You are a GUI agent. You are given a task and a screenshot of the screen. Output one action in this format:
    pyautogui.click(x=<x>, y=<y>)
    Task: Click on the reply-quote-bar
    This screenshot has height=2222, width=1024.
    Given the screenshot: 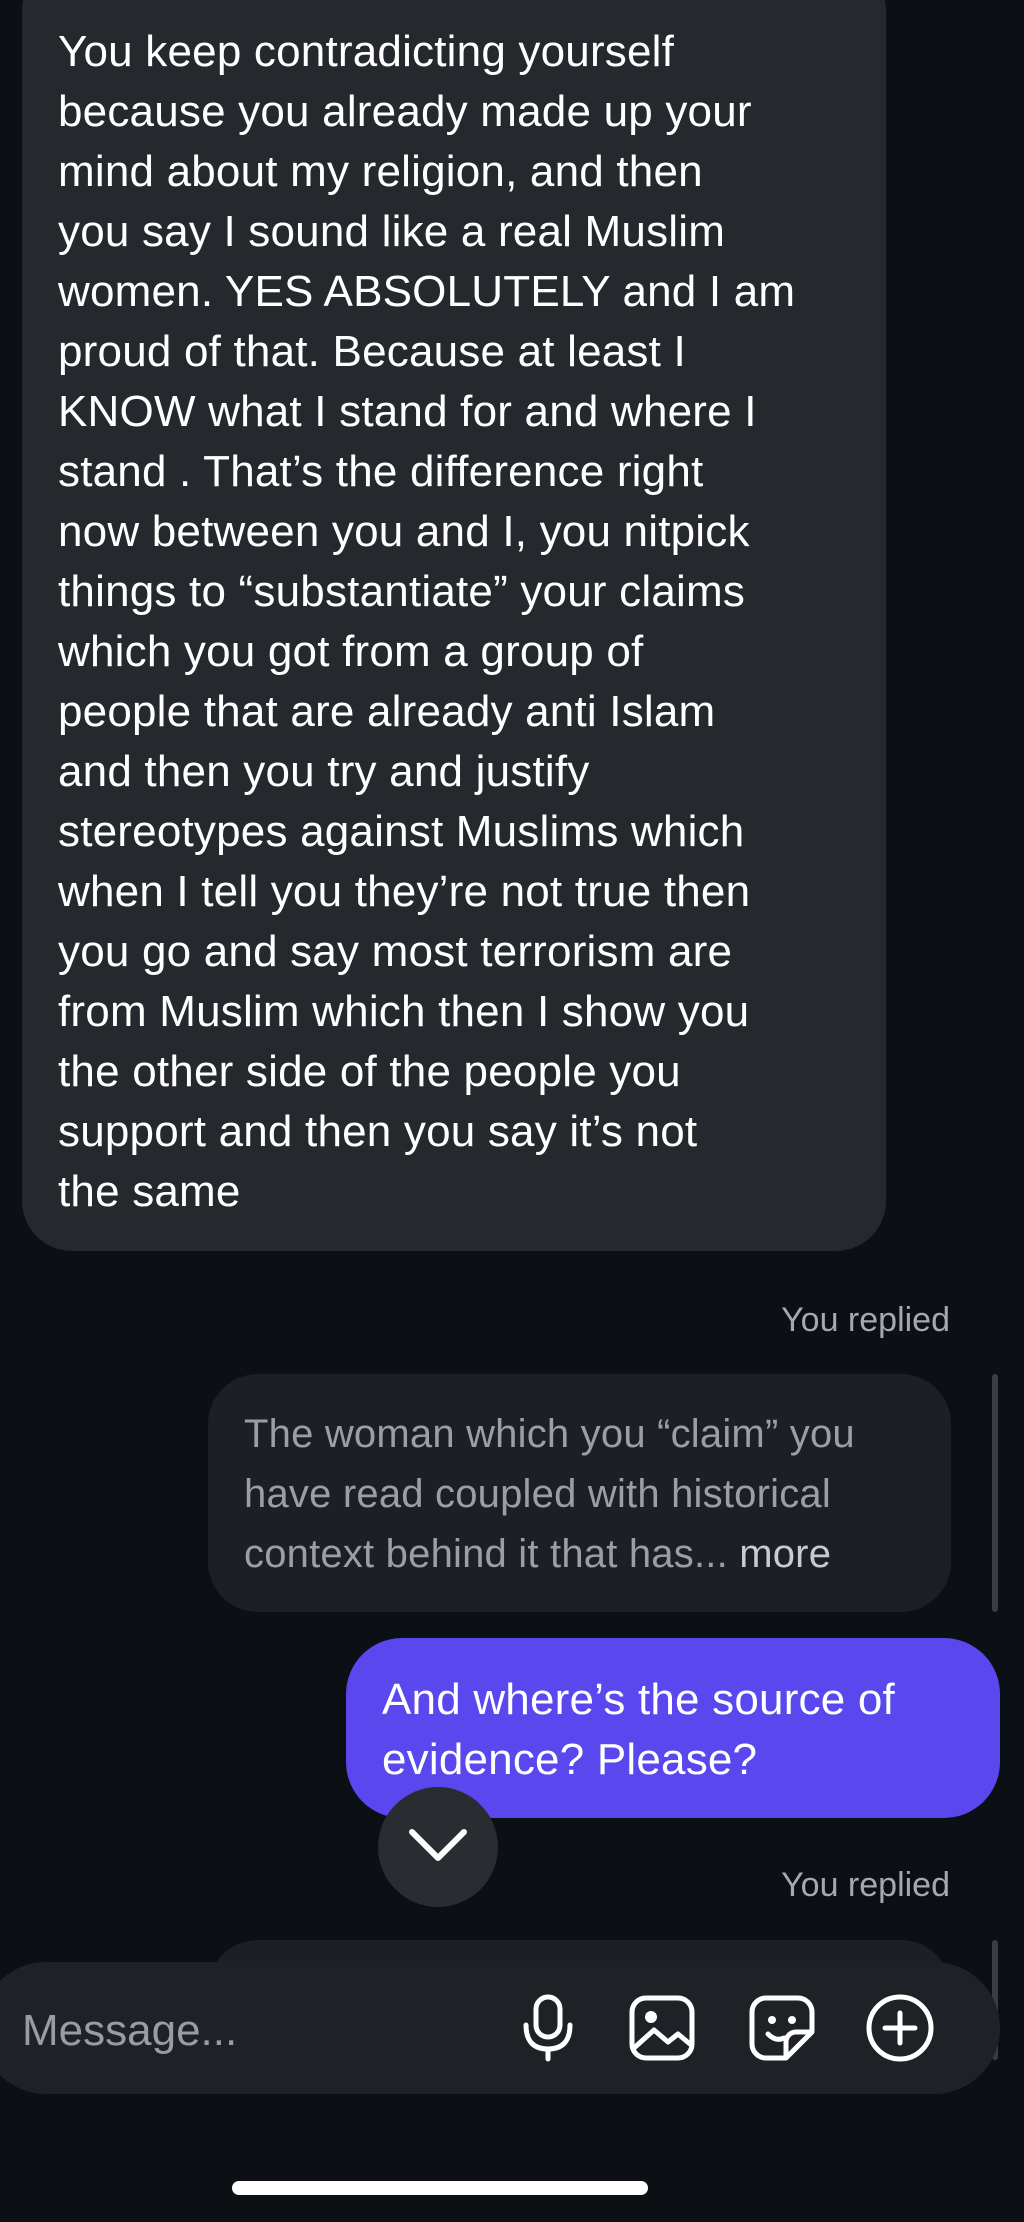 What is the action you would take?
    pyautogui.click(x=995, y=1493)
    